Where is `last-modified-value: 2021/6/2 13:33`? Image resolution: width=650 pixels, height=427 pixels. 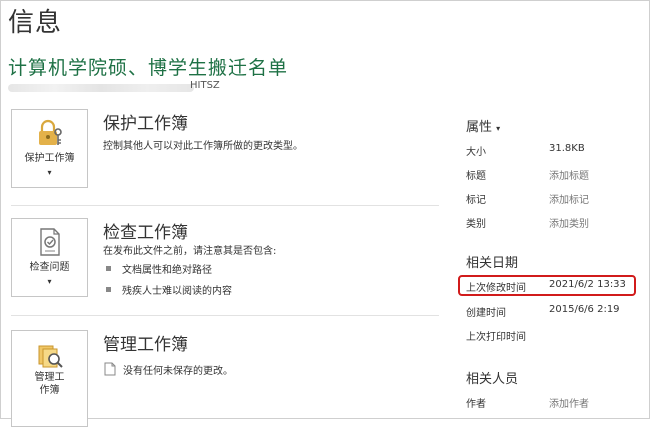
last-modified-value: 2021/6/2 13:33 is located at coordinates (587, 284).